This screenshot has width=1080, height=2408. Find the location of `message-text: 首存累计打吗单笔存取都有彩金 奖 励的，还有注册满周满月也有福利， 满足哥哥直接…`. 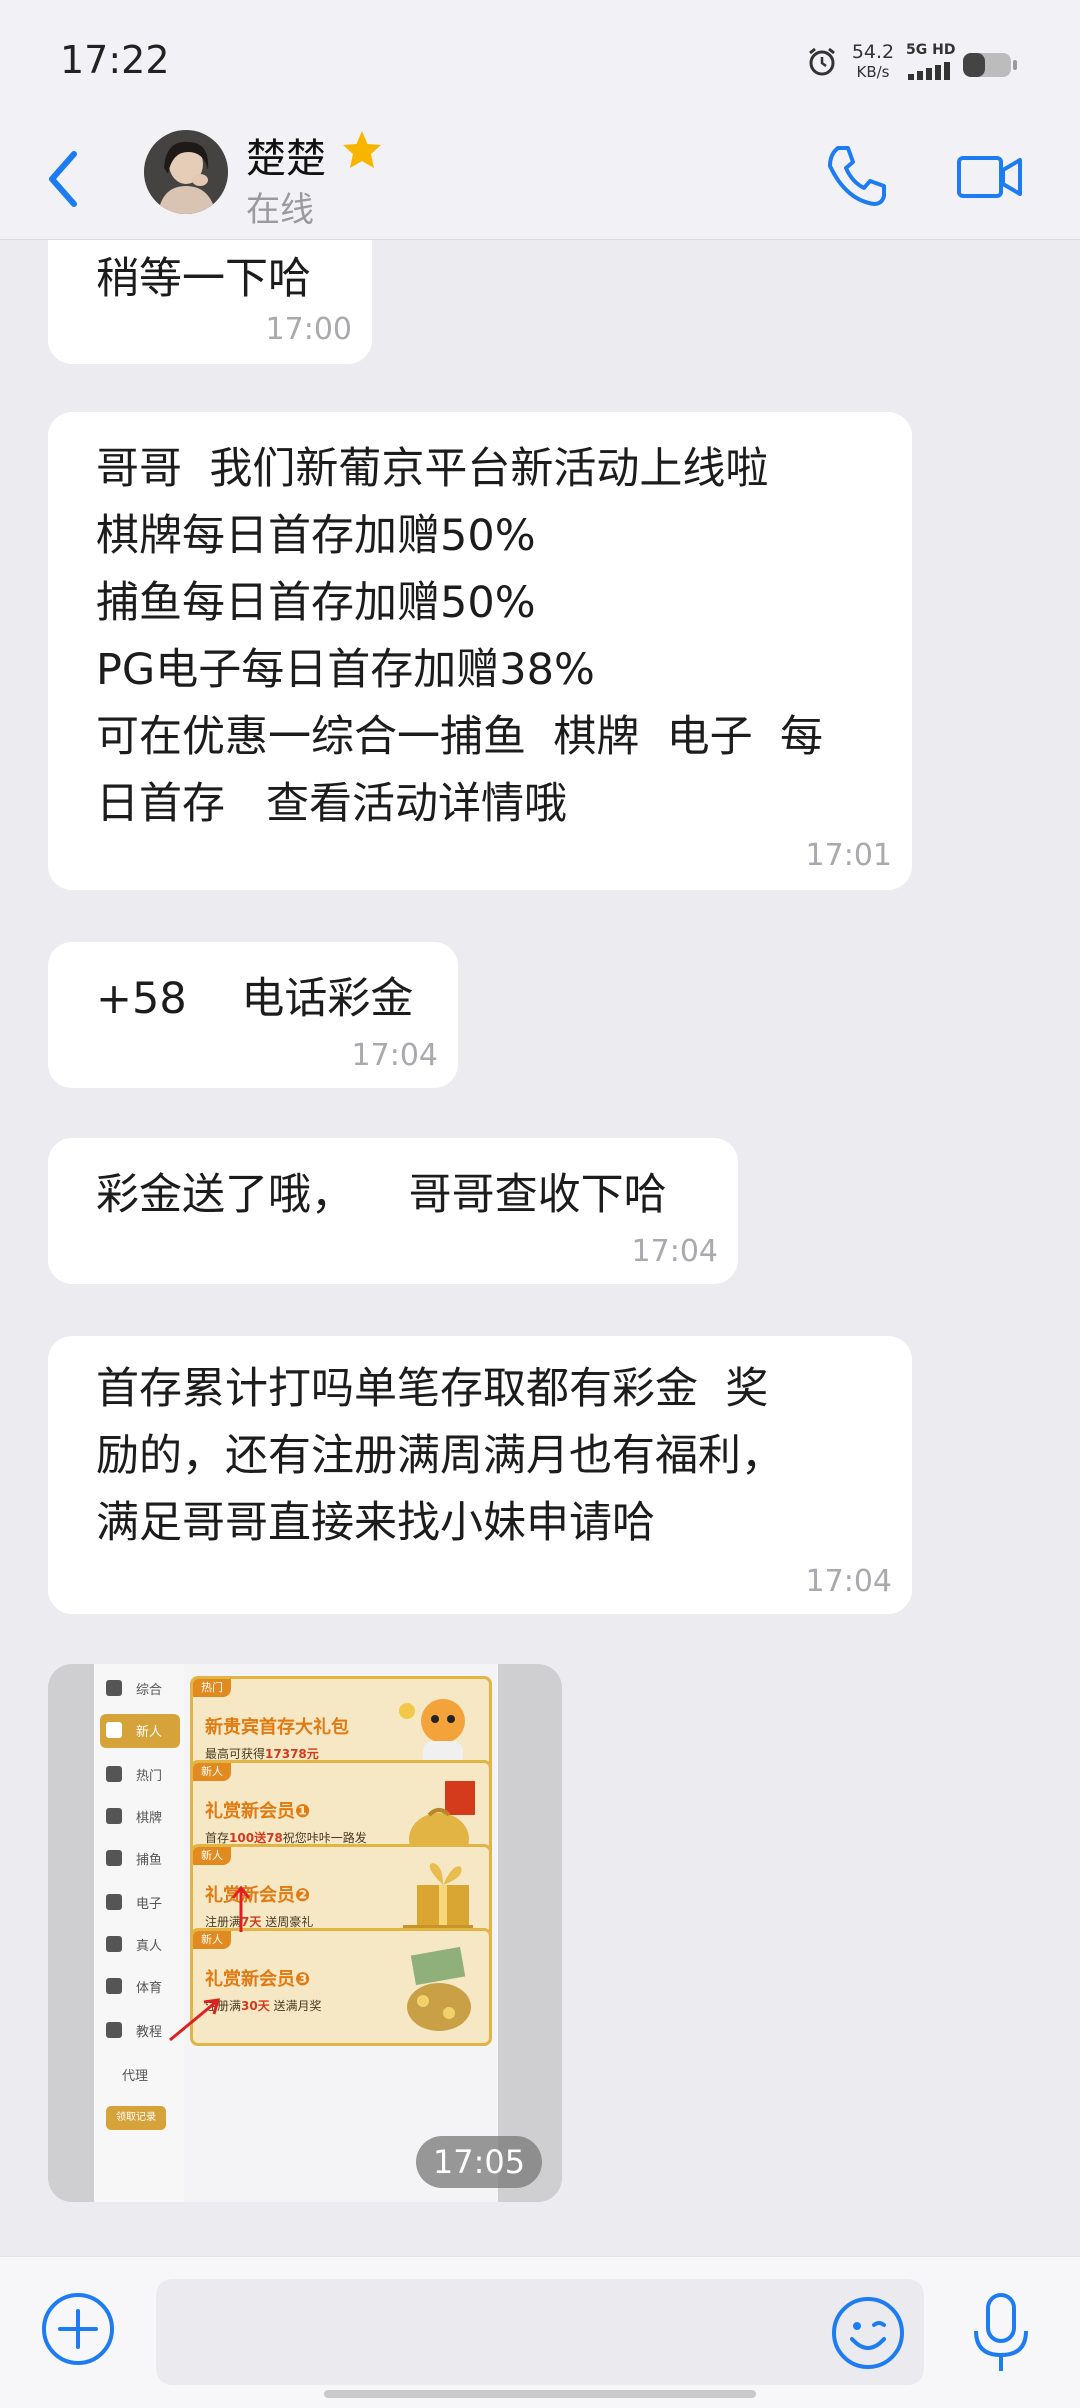

message-text: 首存累计打吗单笔存取都有彩金 奖 励的，还有注册满周满月也有福利， 满足哥哥直接… is located at coordinates (440, 1456).